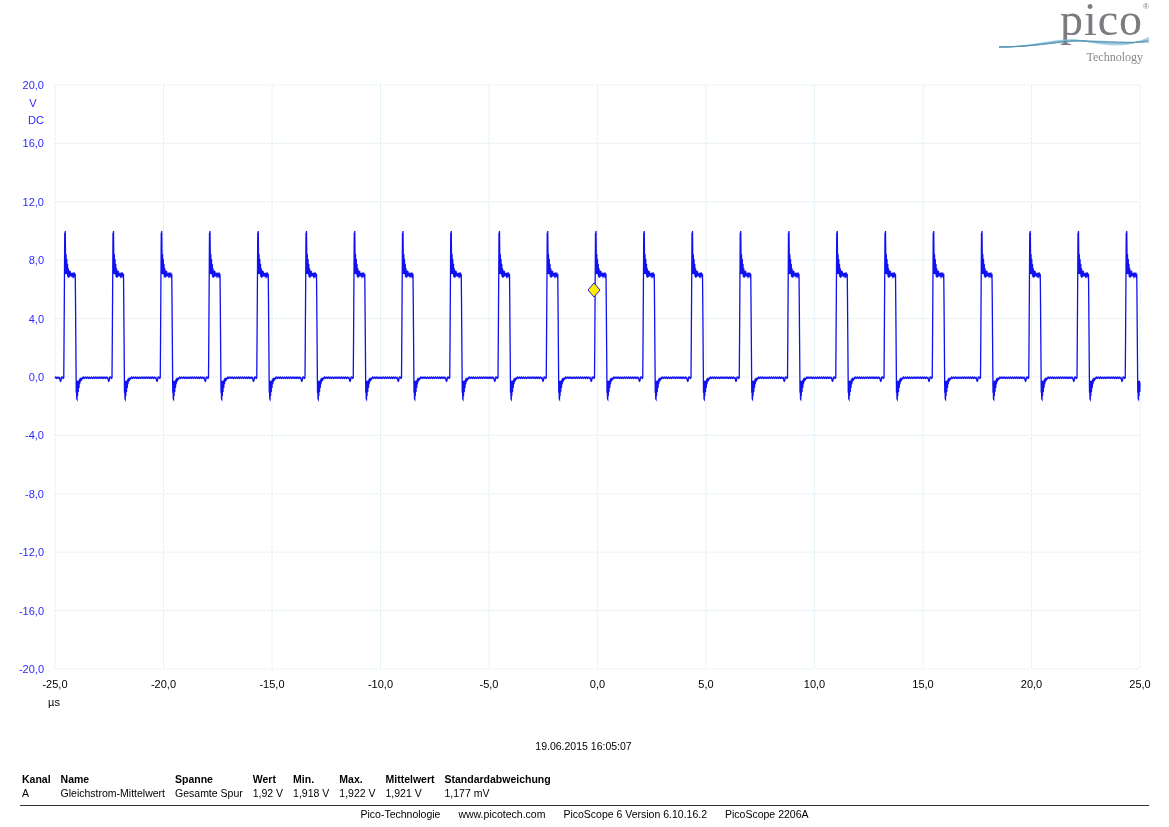 The width and height of the screenshot is (1169, 827). I want to click on x-axis-label: -15,0, so click(272, 684).